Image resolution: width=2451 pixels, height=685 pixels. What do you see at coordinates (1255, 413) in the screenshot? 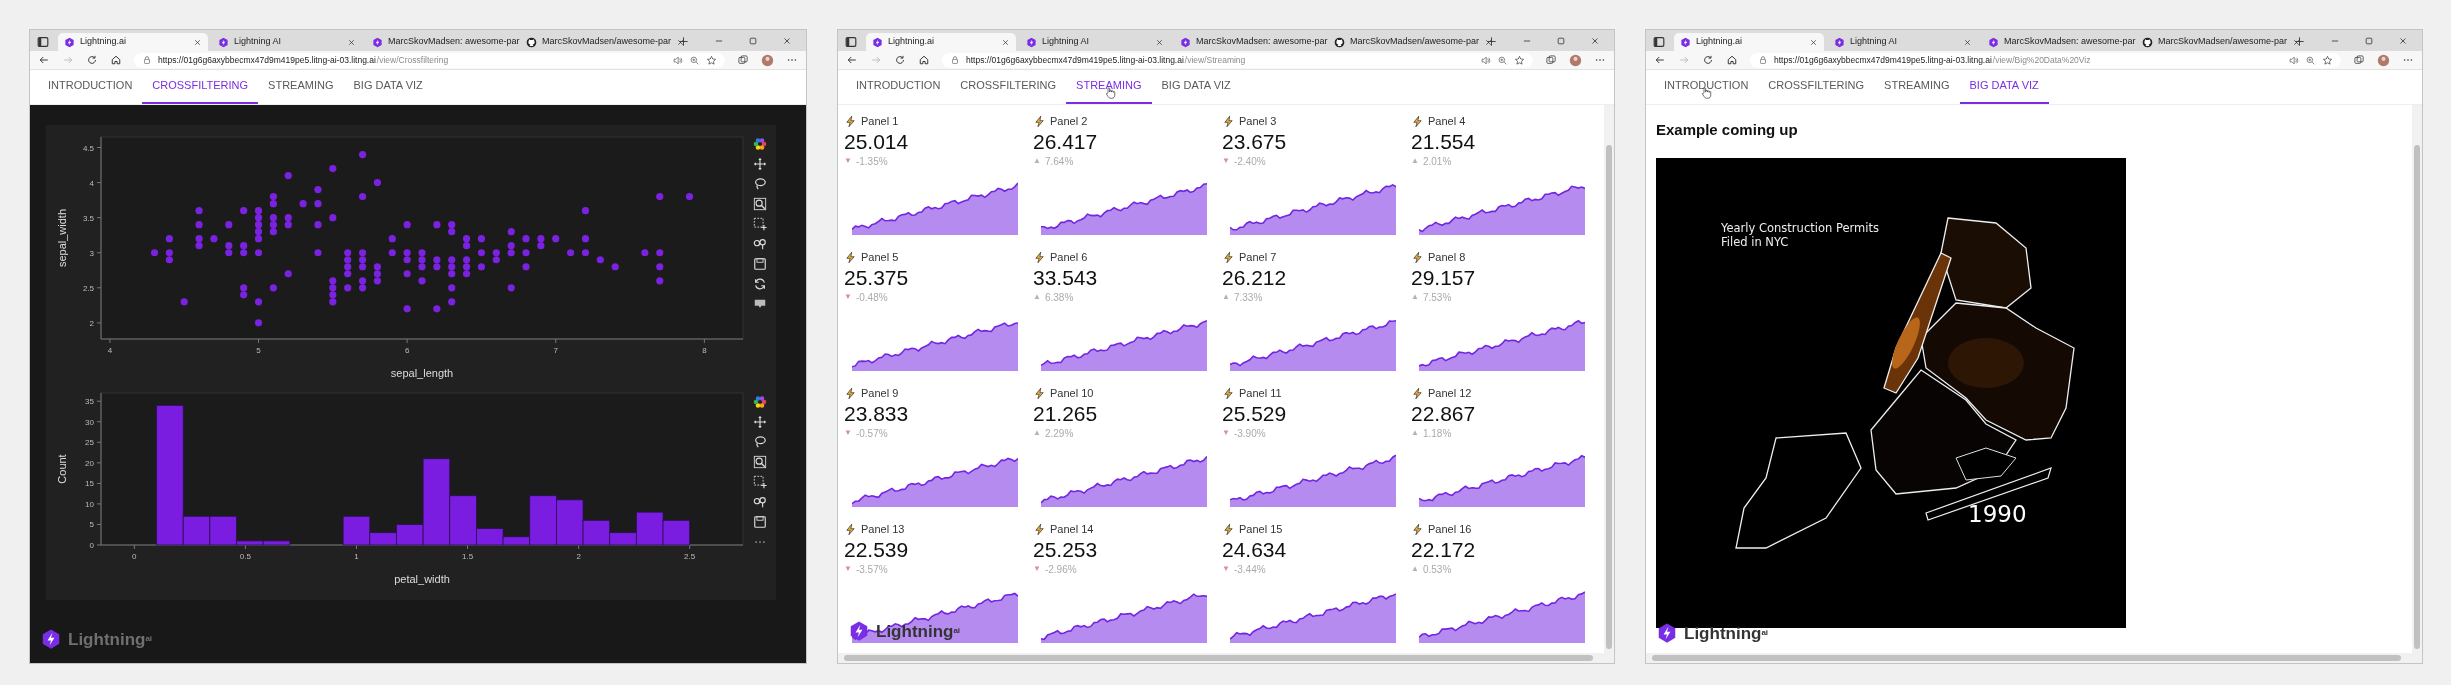
I see `panel-value: 25.529` at bounding box center [1255, 413].